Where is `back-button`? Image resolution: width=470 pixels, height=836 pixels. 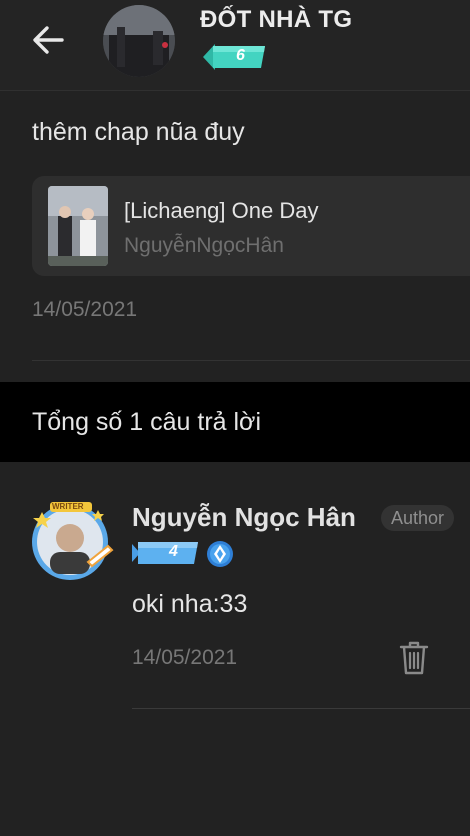
back-button is located at coordinates (48, 40).